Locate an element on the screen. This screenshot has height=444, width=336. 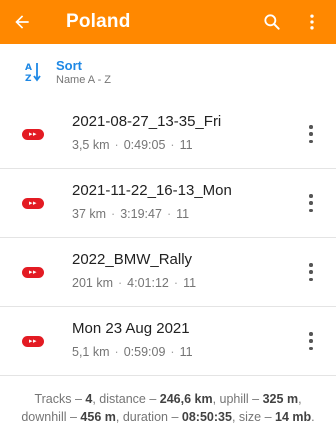
track-details: 5,1 km · 0:59:09 · 11 is located at coordinates (132, 352).